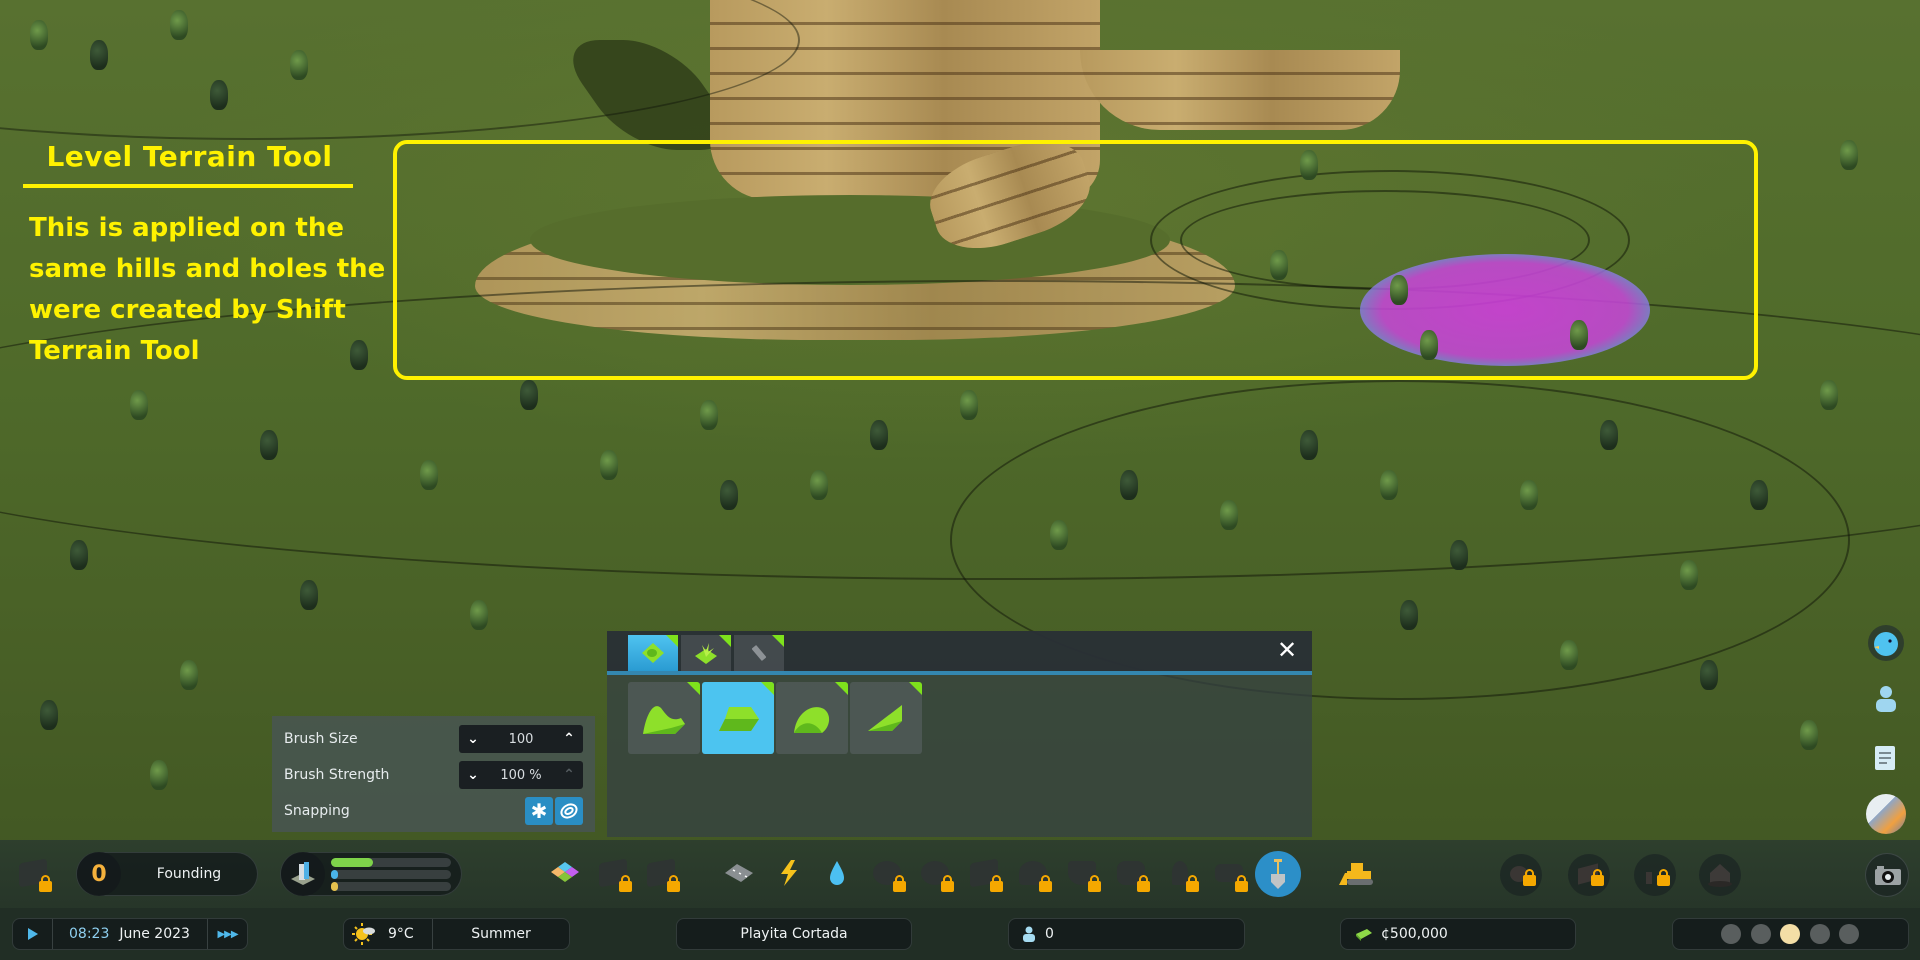 This screenshot has width=1920, height=960. What do you see at coordinates (936, 874) in the screenshot?
I see `garbage-button` at bounding box center [936, 874].